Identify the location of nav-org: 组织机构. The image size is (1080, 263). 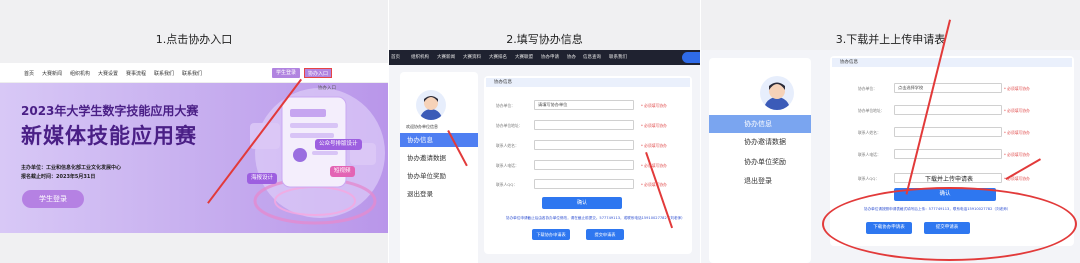
(80, 73).